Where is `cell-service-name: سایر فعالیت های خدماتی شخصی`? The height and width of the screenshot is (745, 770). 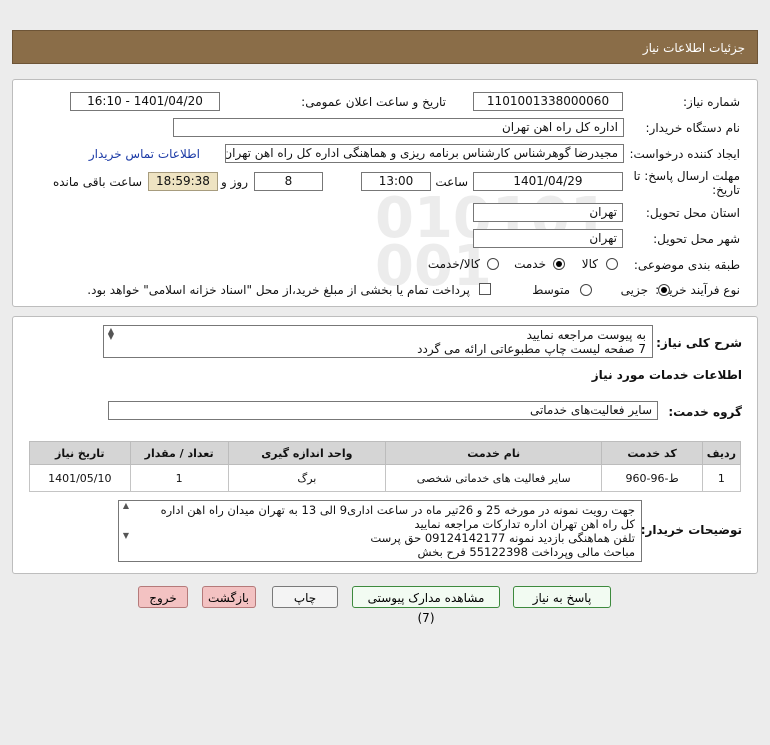 cell-service-name: سایر فعالیت های خدماتی شخصی is located at coordinates (493, 478).